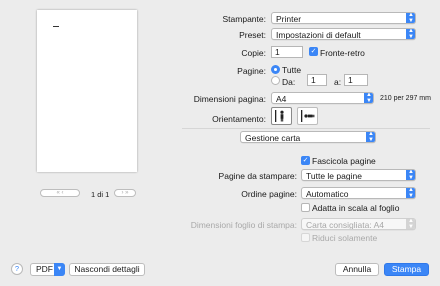  Describe the element at coordinates (289, 82) in the screenshot. I see `pages-from-label: Da:` at that location.